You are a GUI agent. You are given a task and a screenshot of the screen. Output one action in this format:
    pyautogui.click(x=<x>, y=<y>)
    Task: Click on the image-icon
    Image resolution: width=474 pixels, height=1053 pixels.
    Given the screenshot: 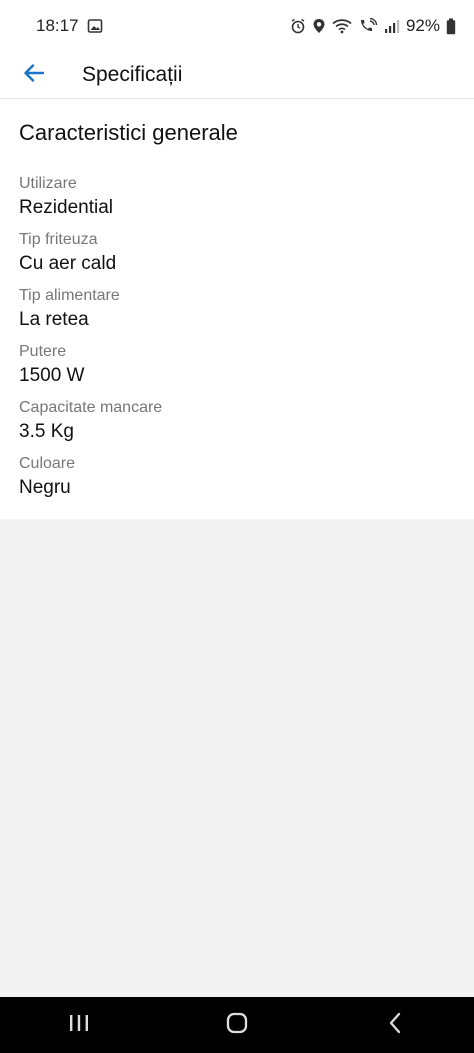 What is the action you would take?
    pyautogui.click(x=95, y=26)
    